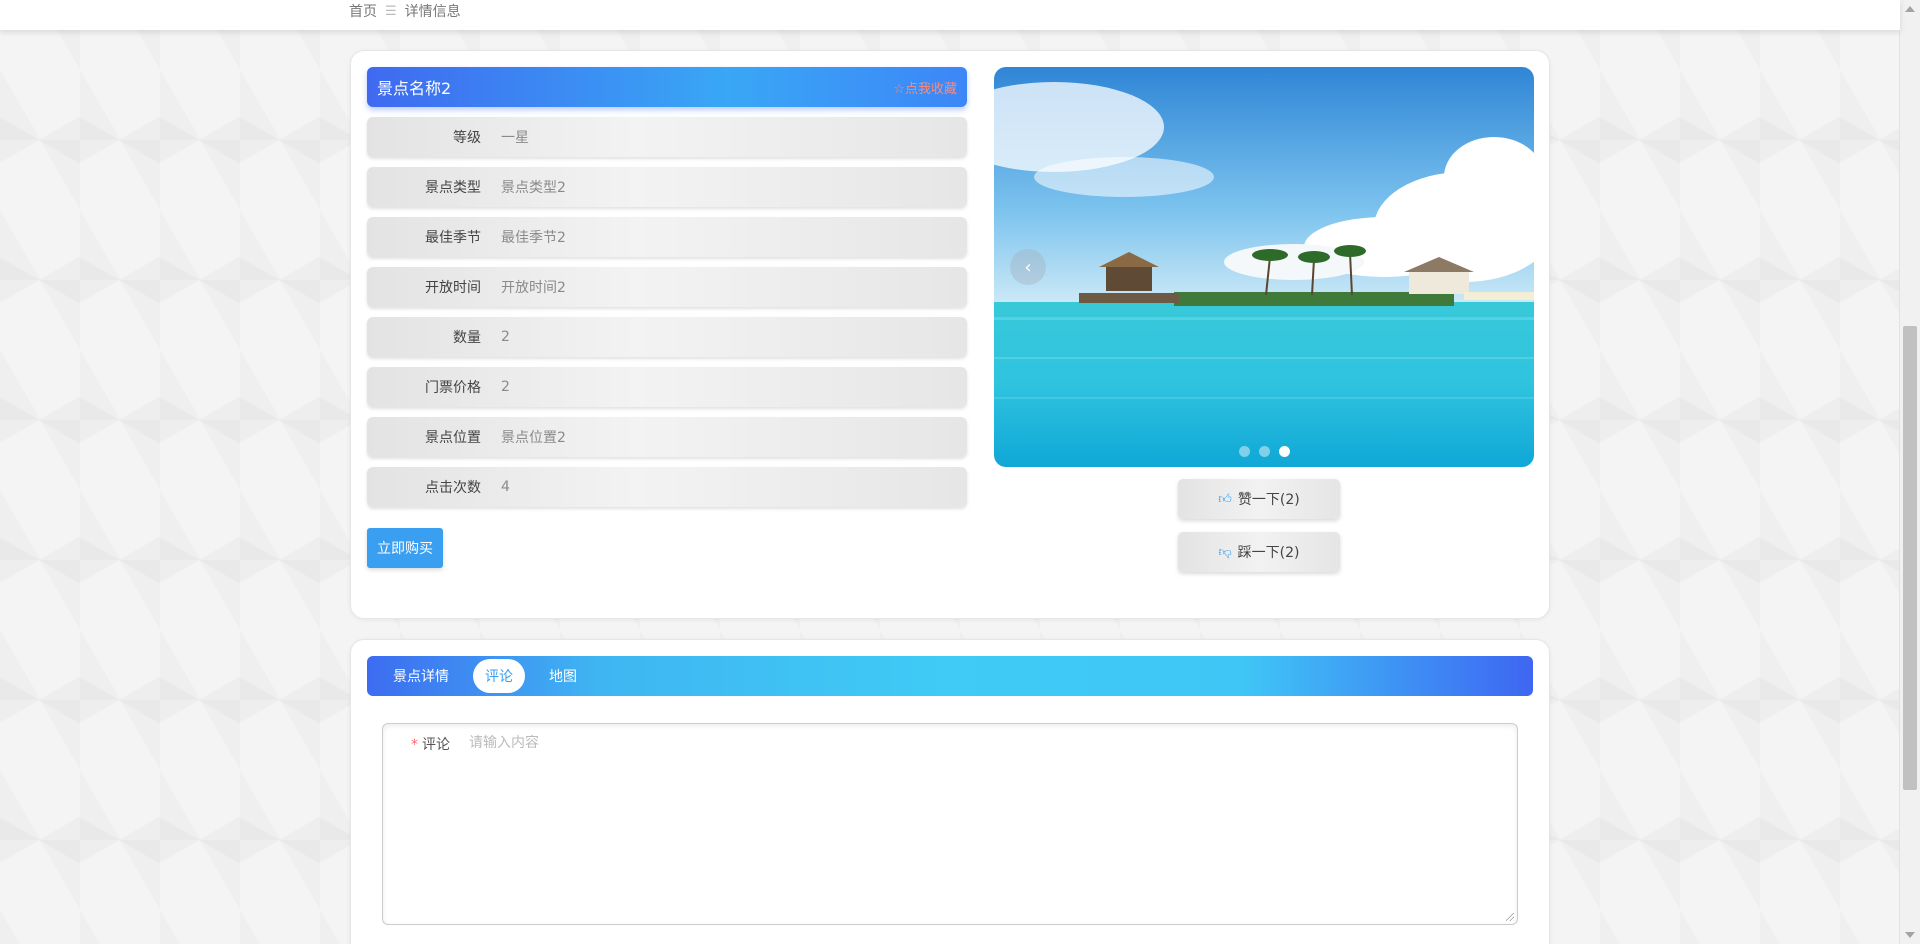 The width and height of the screenshot is (1920, 944). What do you see at coordinates (667, 387) in the screenshot?
I see `detail-row-ticket-price: 门票价格 2` at bounding box center [667, 387].